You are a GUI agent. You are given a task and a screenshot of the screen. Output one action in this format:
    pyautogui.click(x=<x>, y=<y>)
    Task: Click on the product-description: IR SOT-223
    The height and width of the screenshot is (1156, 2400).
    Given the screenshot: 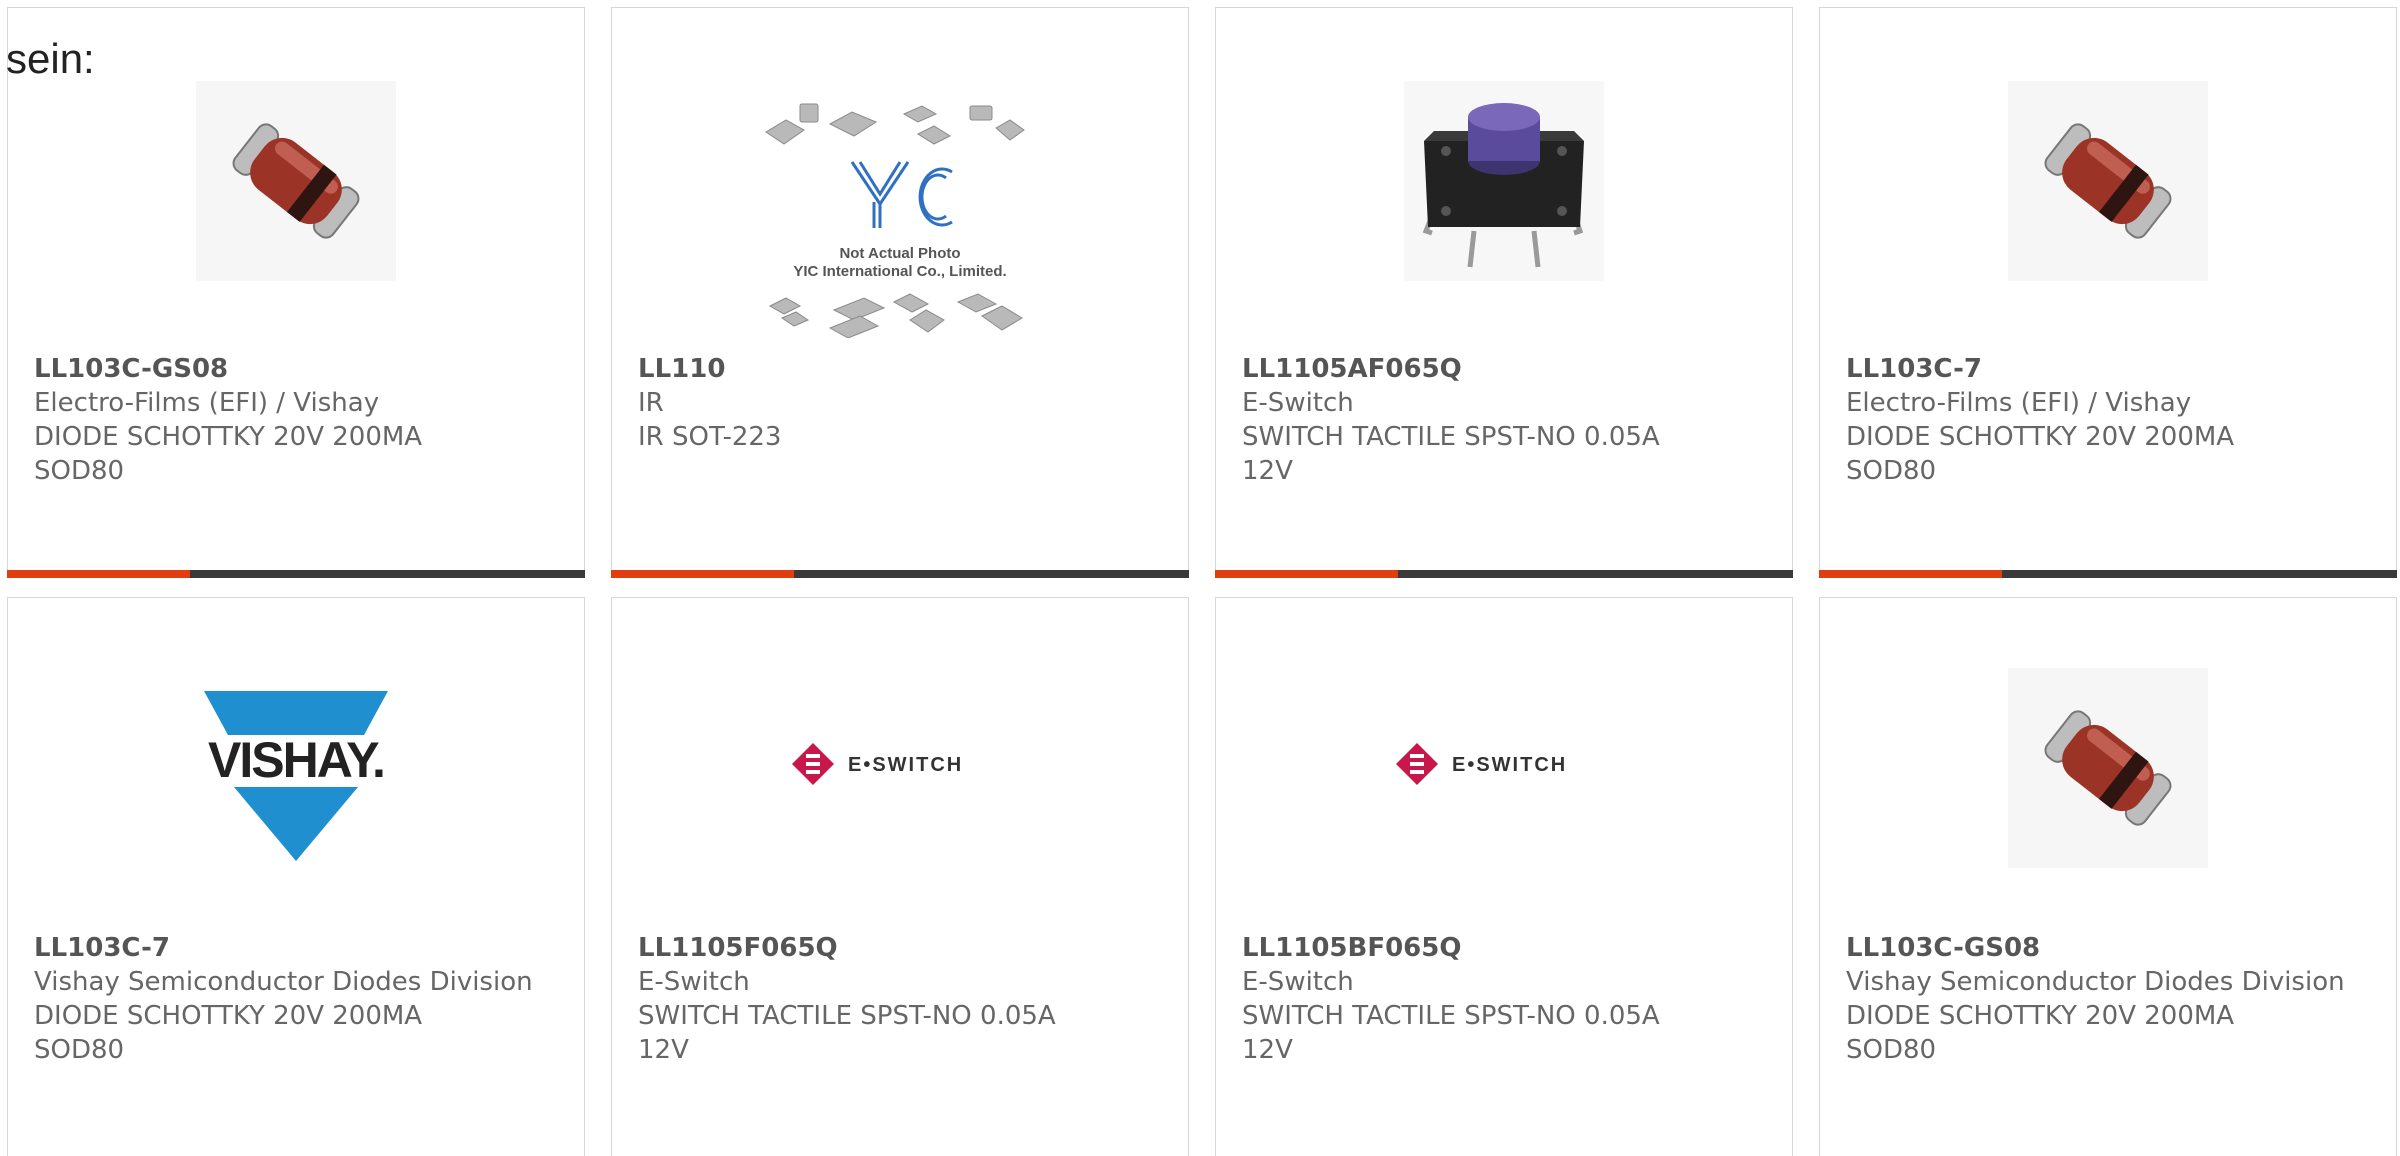 What is the action you would take?
    pyautogui.click(x=710, y=437)
    